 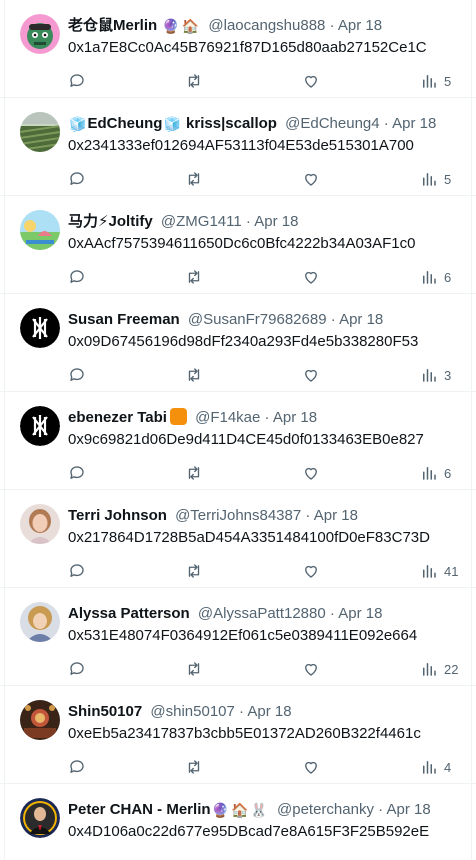 I want to click on display-name-extra: kriss|scallop, so click(x=231, y=123).